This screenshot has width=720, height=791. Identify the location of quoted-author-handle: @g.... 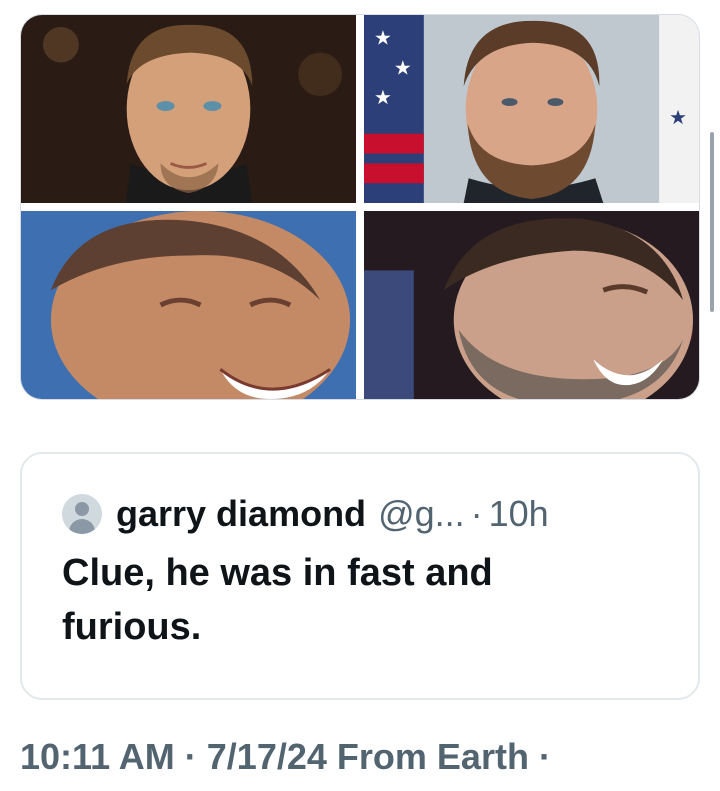
(421, 514).